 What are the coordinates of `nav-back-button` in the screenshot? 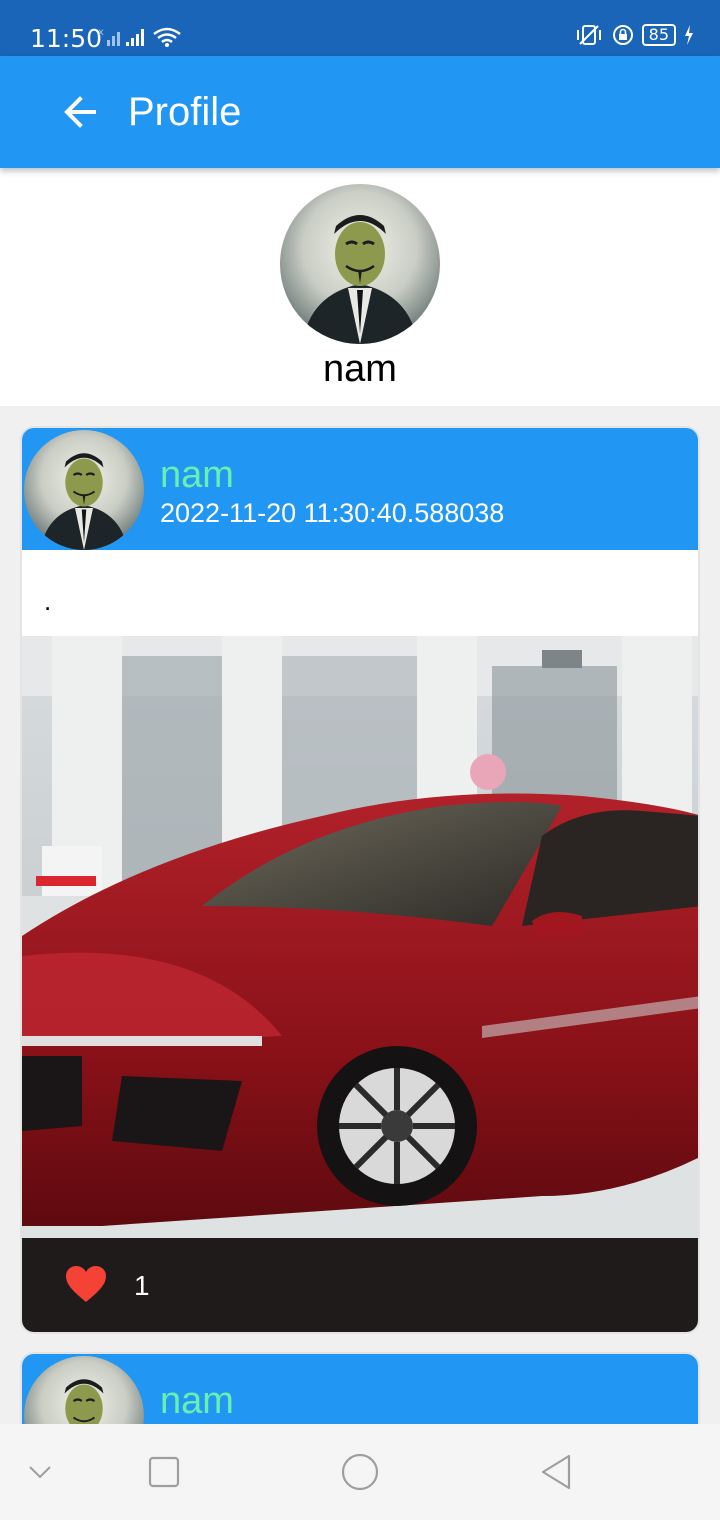 It's located at (556, 1472).